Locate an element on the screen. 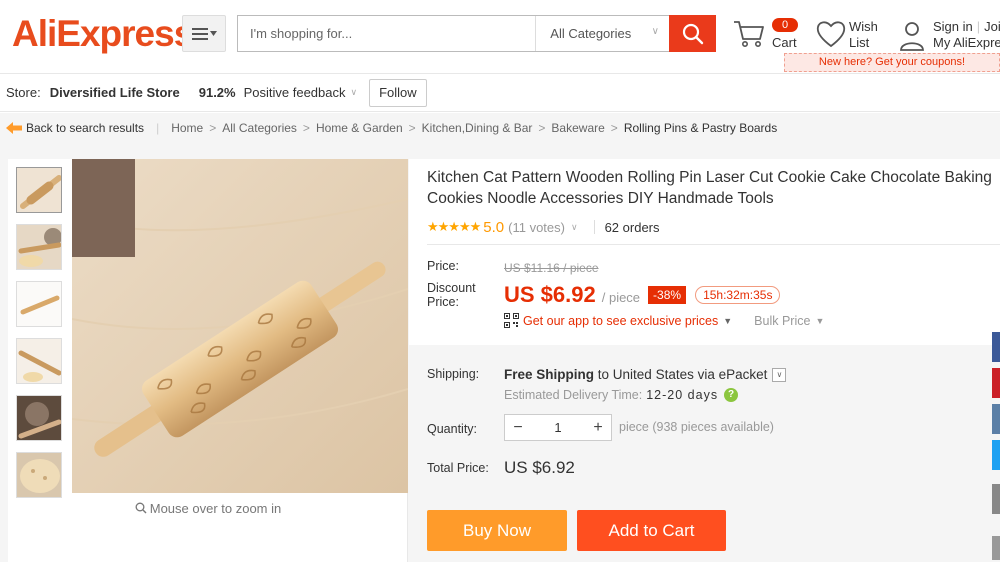 This screenshot has width=1000, height=562. signin-link: Sign in is located at coordinates (953, 26).